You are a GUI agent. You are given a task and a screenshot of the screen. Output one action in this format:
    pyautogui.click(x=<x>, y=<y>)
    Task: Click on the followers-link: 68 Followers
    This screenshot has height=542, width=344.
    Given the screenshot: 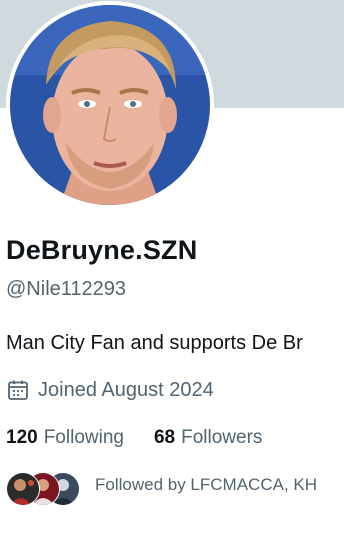 What is the action you would take?
    pyautogui.click(x=208, y=438)
    